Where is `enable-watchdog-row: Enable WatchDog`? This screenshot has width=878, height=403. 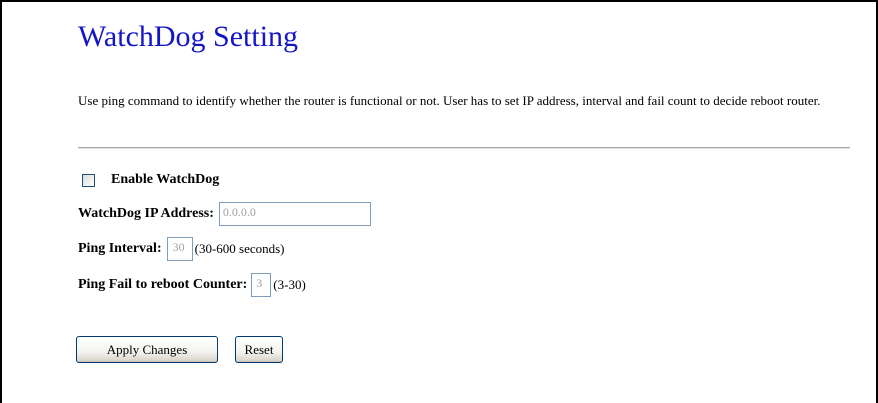
enable-watchdog-row: Enable WatchDog is located at coordinates (148, 180).